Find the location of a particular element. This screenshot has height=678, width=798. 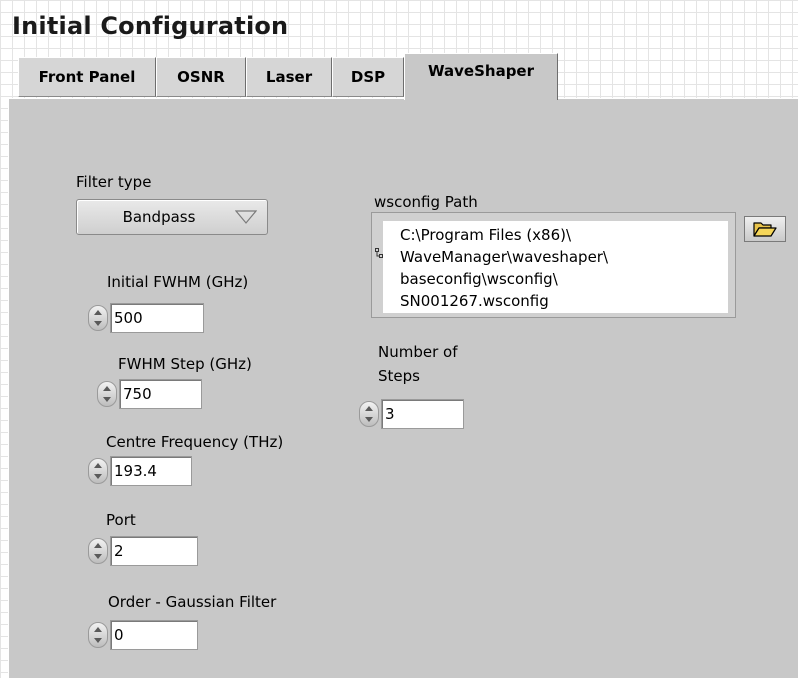

tab-dsp: DSP is located at coordinates (368, 77).